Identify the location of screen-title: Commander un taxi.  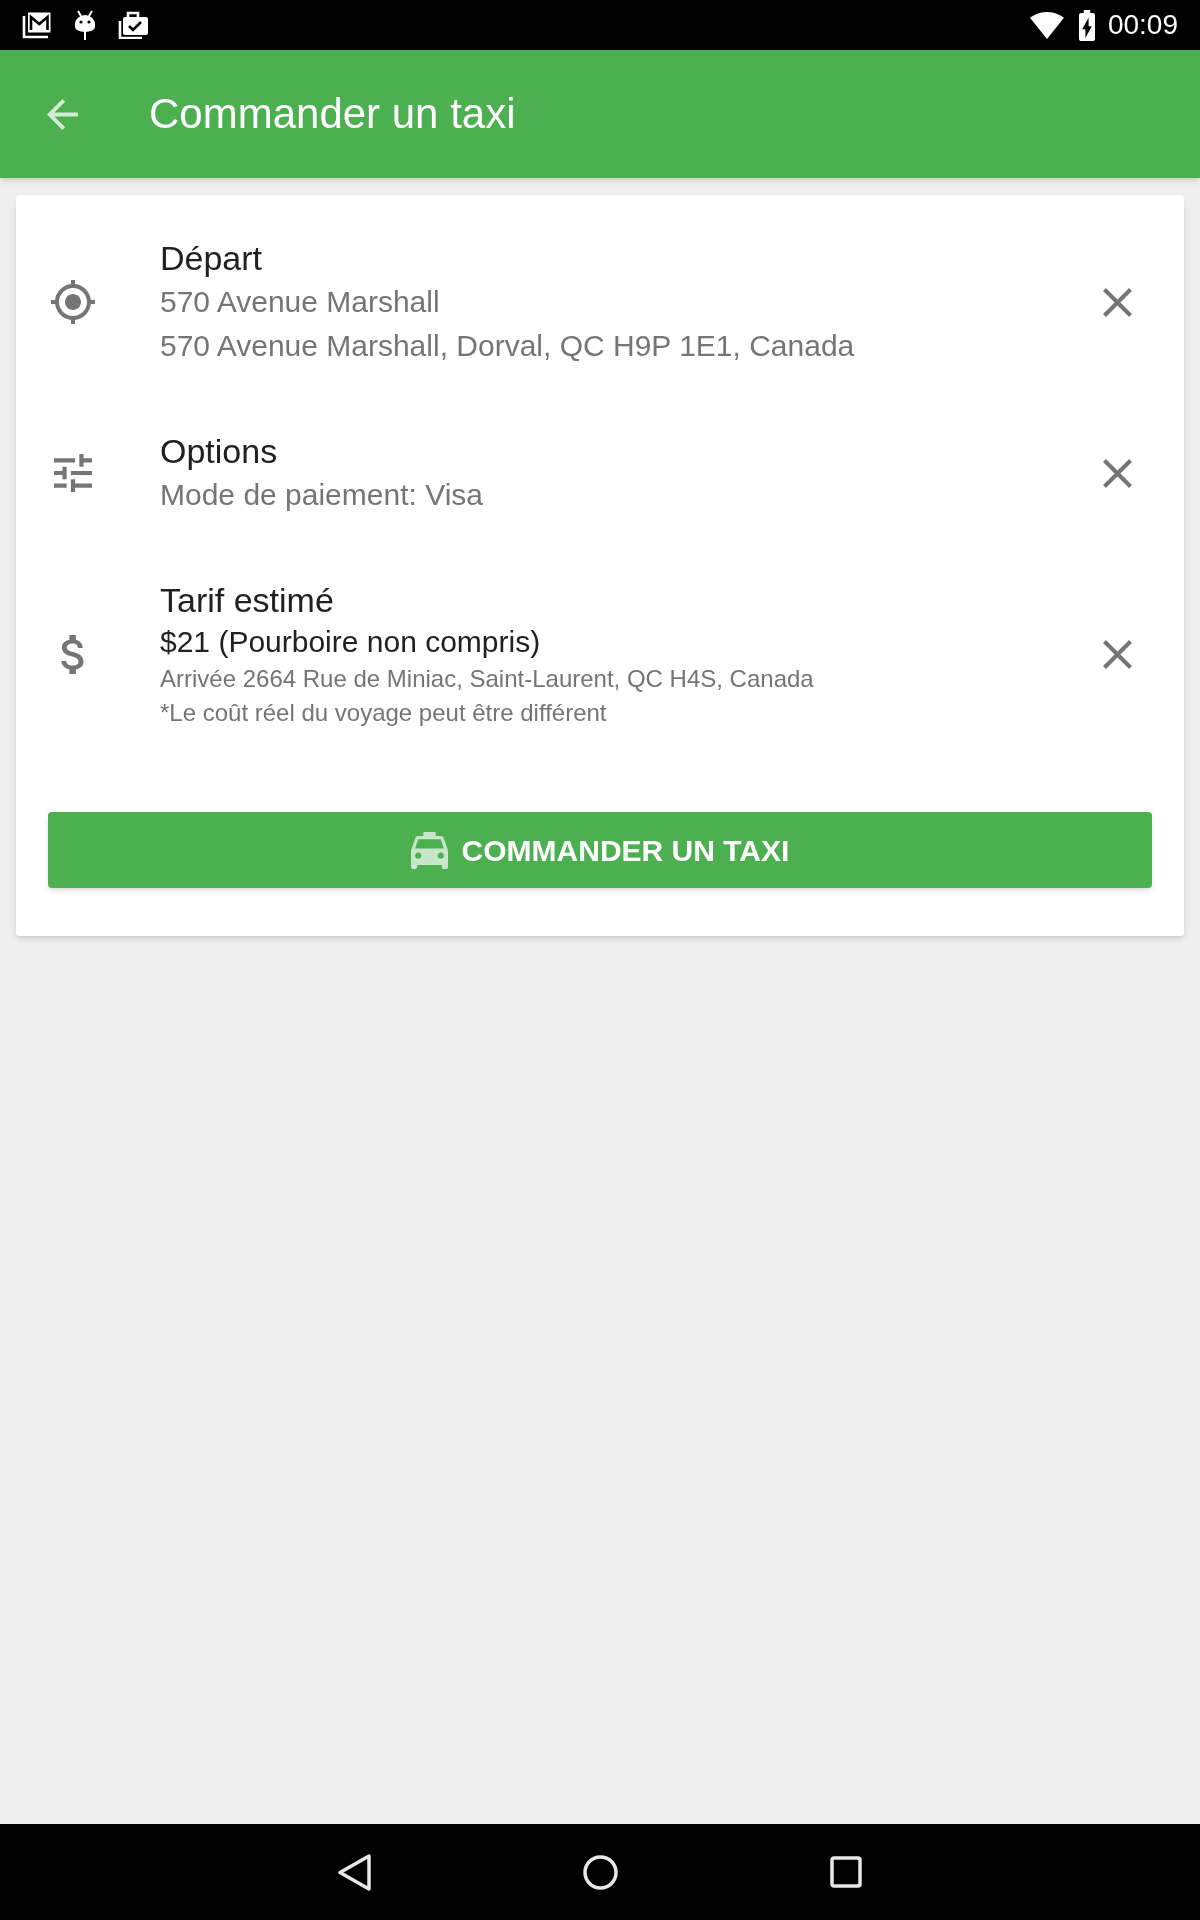
(332, 114).